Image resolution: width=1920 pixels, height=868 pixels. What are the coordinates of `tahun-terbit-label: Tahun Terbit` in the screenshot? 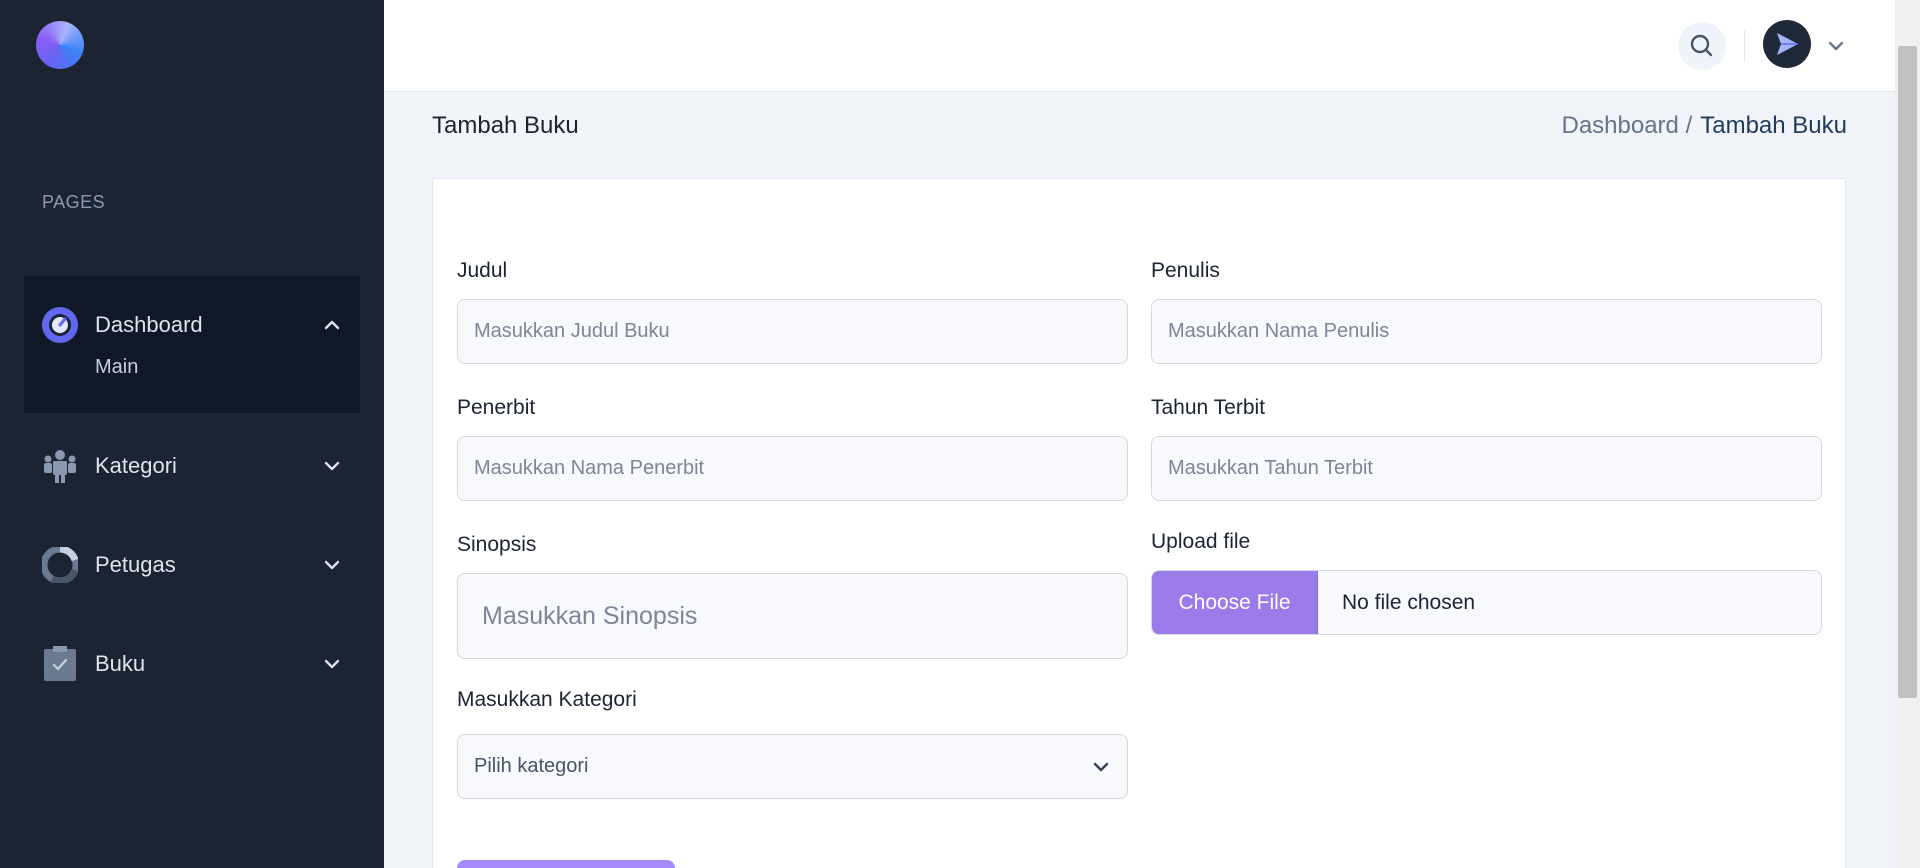 It's located at (1208, 407).